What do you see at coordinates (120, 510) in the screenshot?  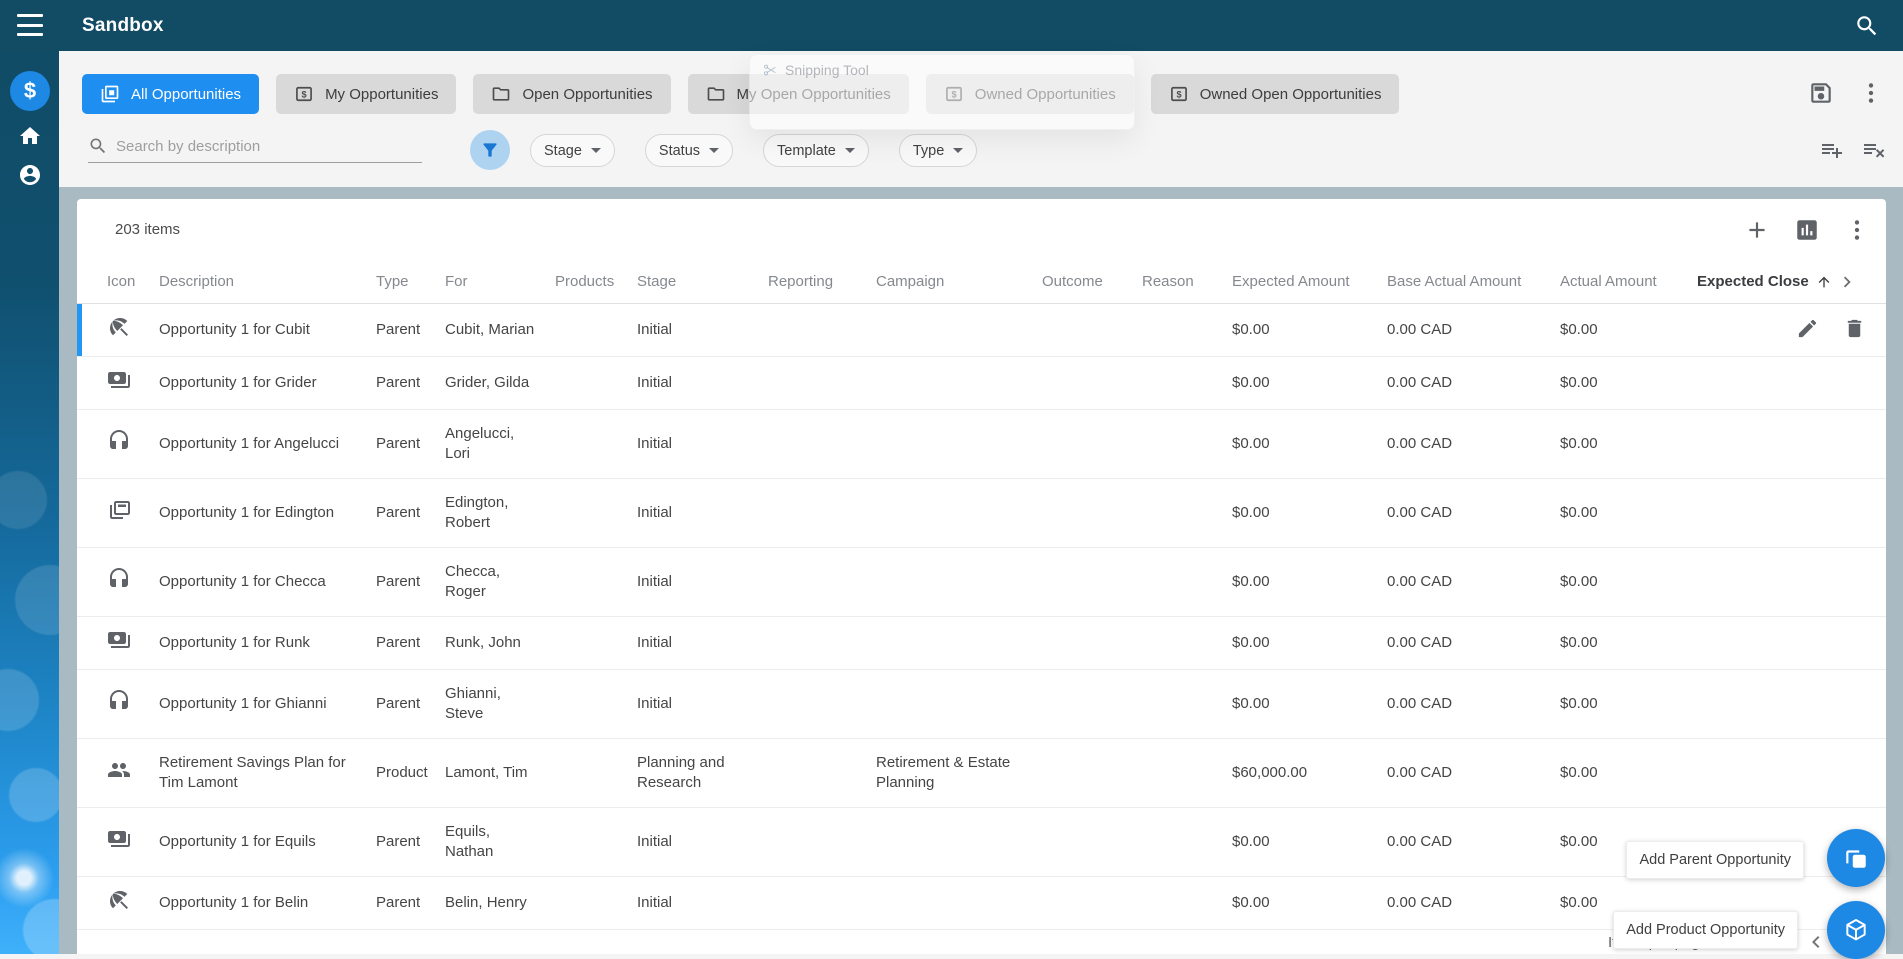 I see `cards-icon` at bounding box center [120, 510].